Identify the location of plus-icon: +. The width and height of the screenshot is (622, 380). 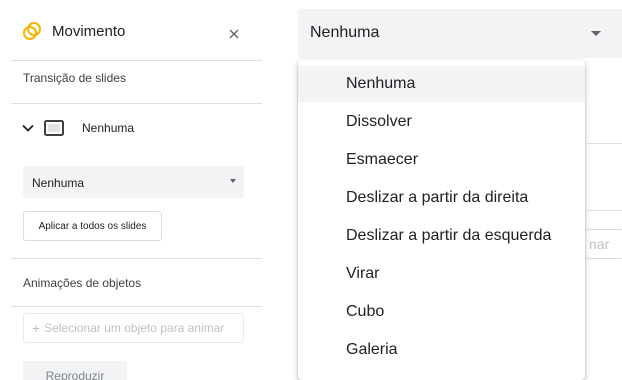
(36, 328).